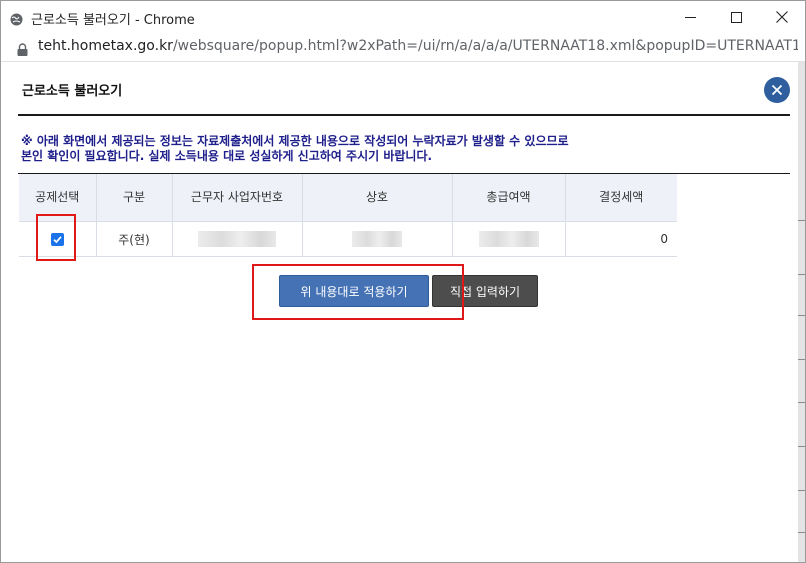 This screenshot has height=563, width=806. I want to click on minimize-icon, so click(690, 17).